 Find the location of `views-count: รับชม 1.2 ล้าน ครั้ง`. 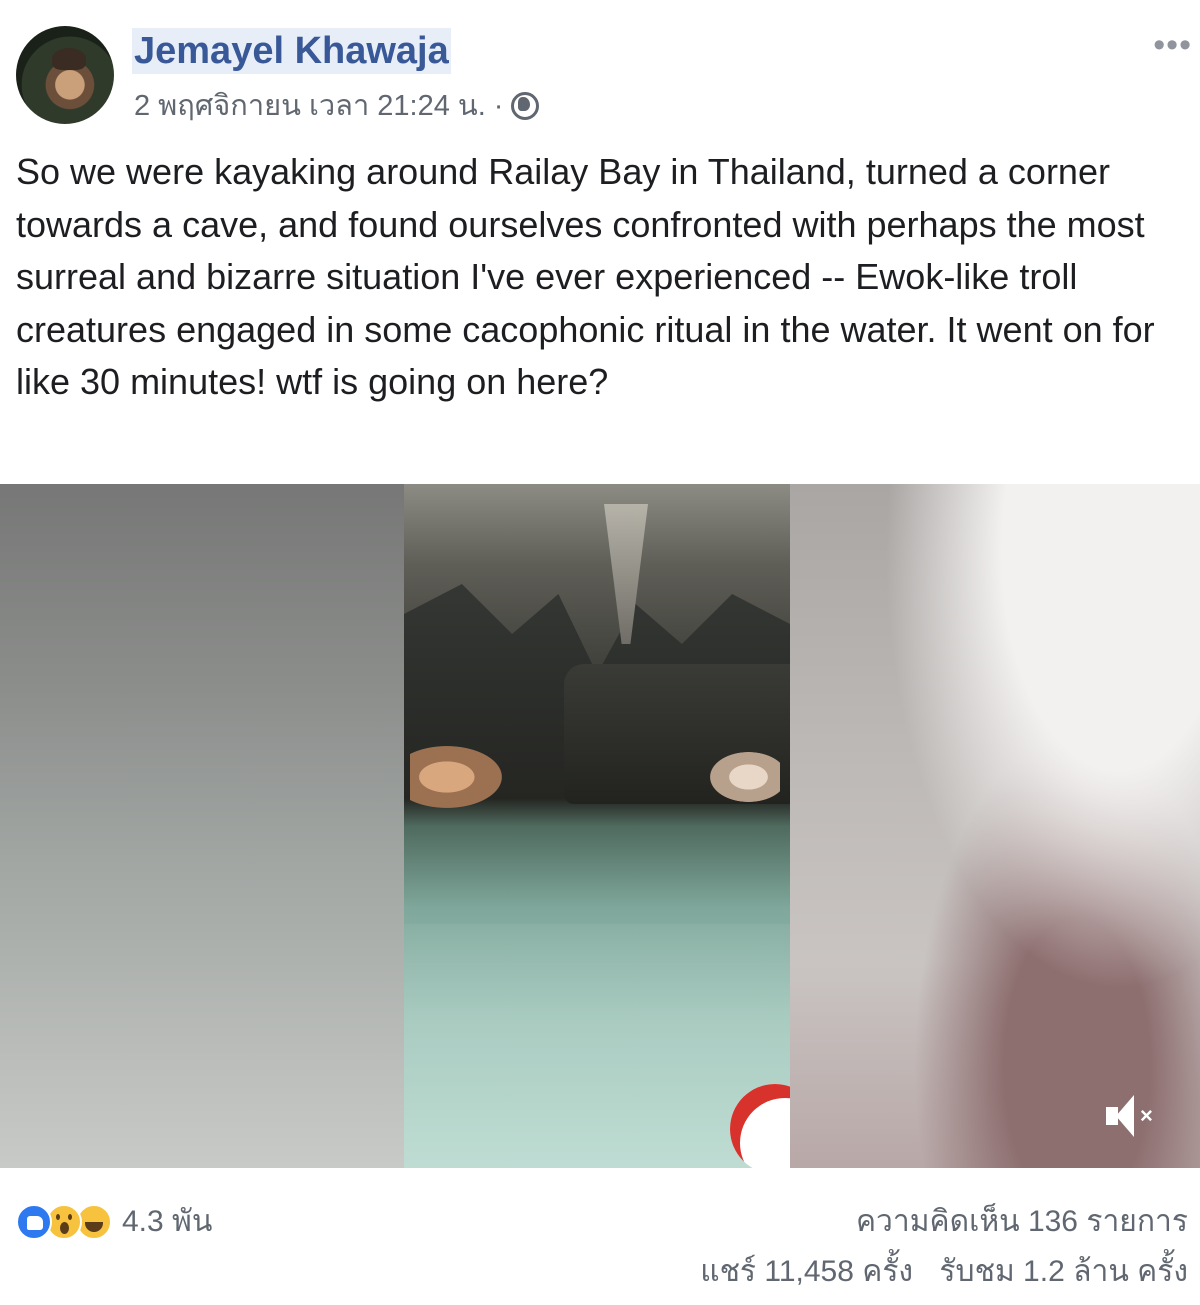

views-count: รับชม 1.2 ล้าน ครั้ง is located at coordinates (1063, 1271).